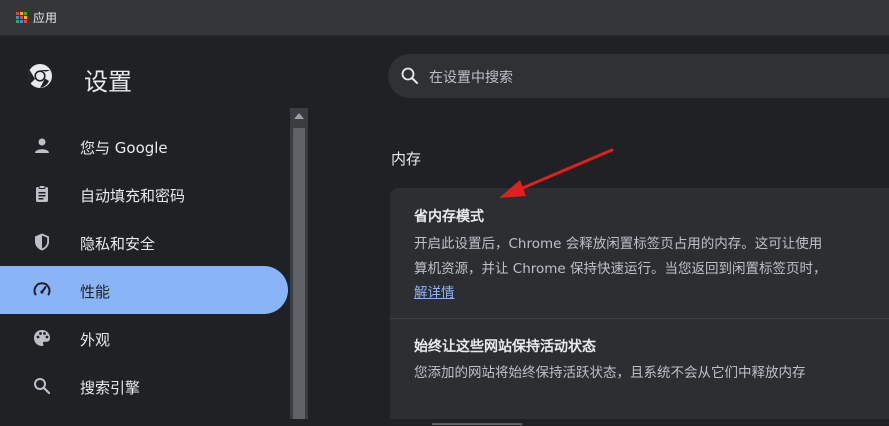  Describe the element at coordinates (39, 76) in the screenshot. I see `chrome-icon` at that location.